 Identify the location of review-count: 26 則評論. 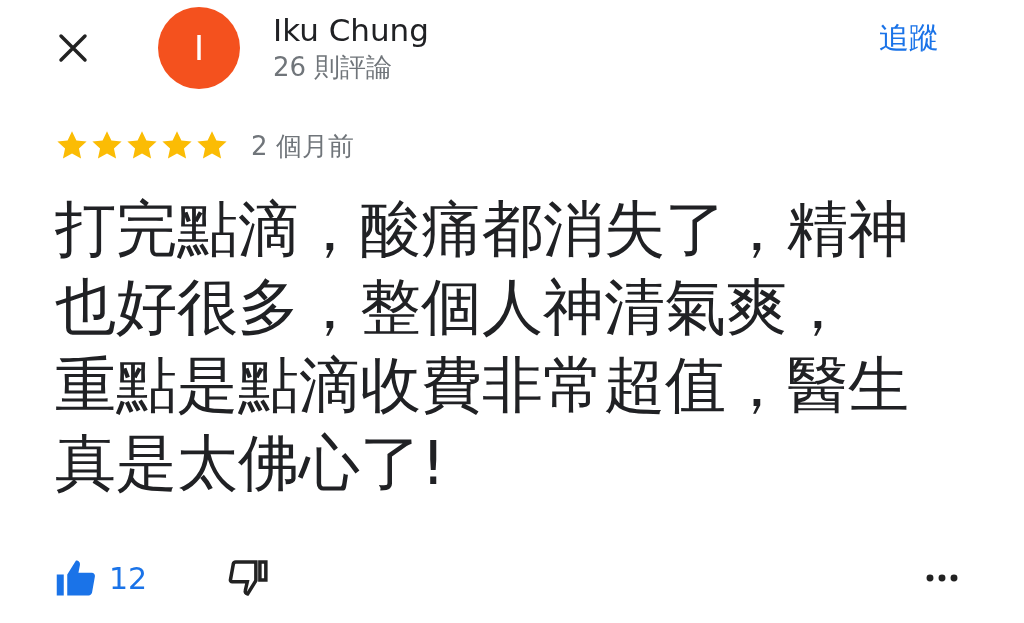
(333, 67).